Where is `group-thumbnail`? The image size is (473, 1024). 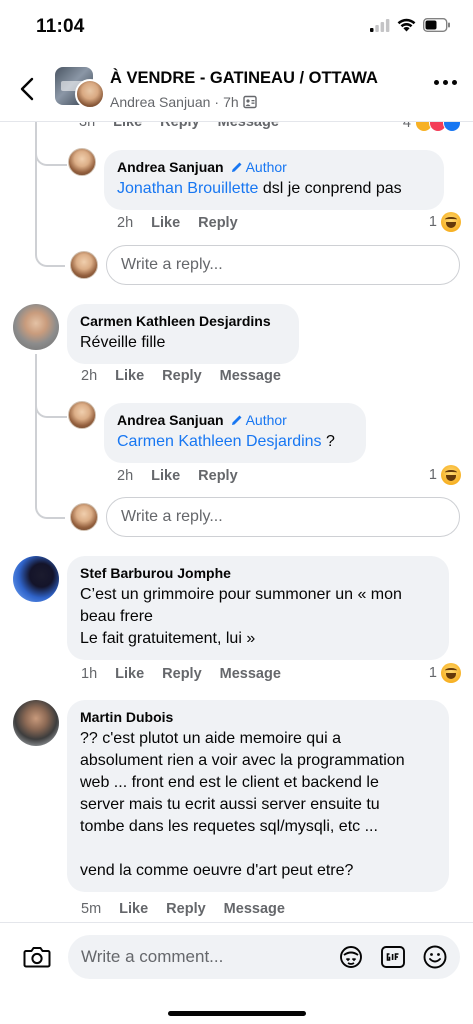 group-thumbnail is located at coordinates (80, 88).